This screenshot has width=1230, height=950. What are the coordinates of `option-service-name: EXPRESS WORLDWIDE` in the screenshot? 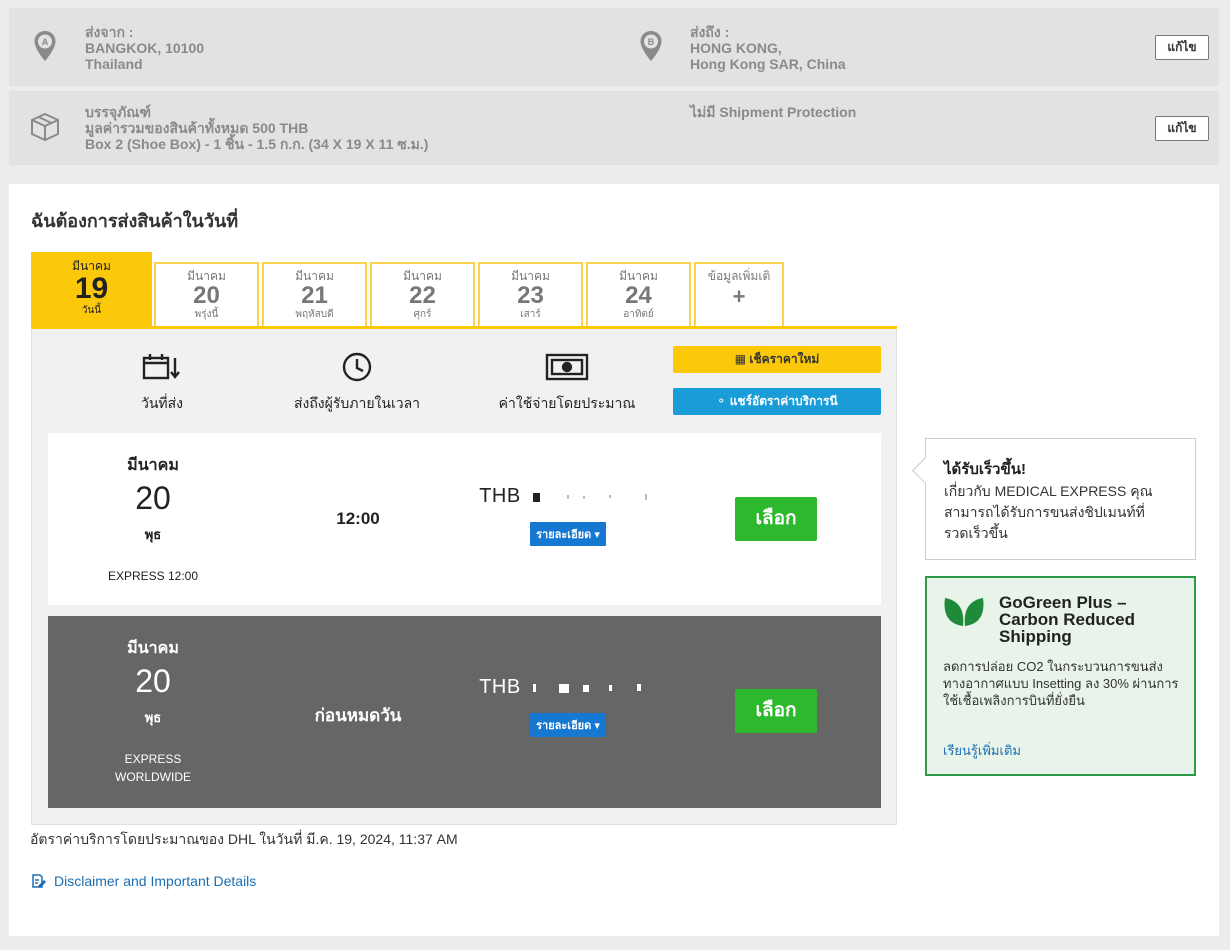 It's located at (153, 768).